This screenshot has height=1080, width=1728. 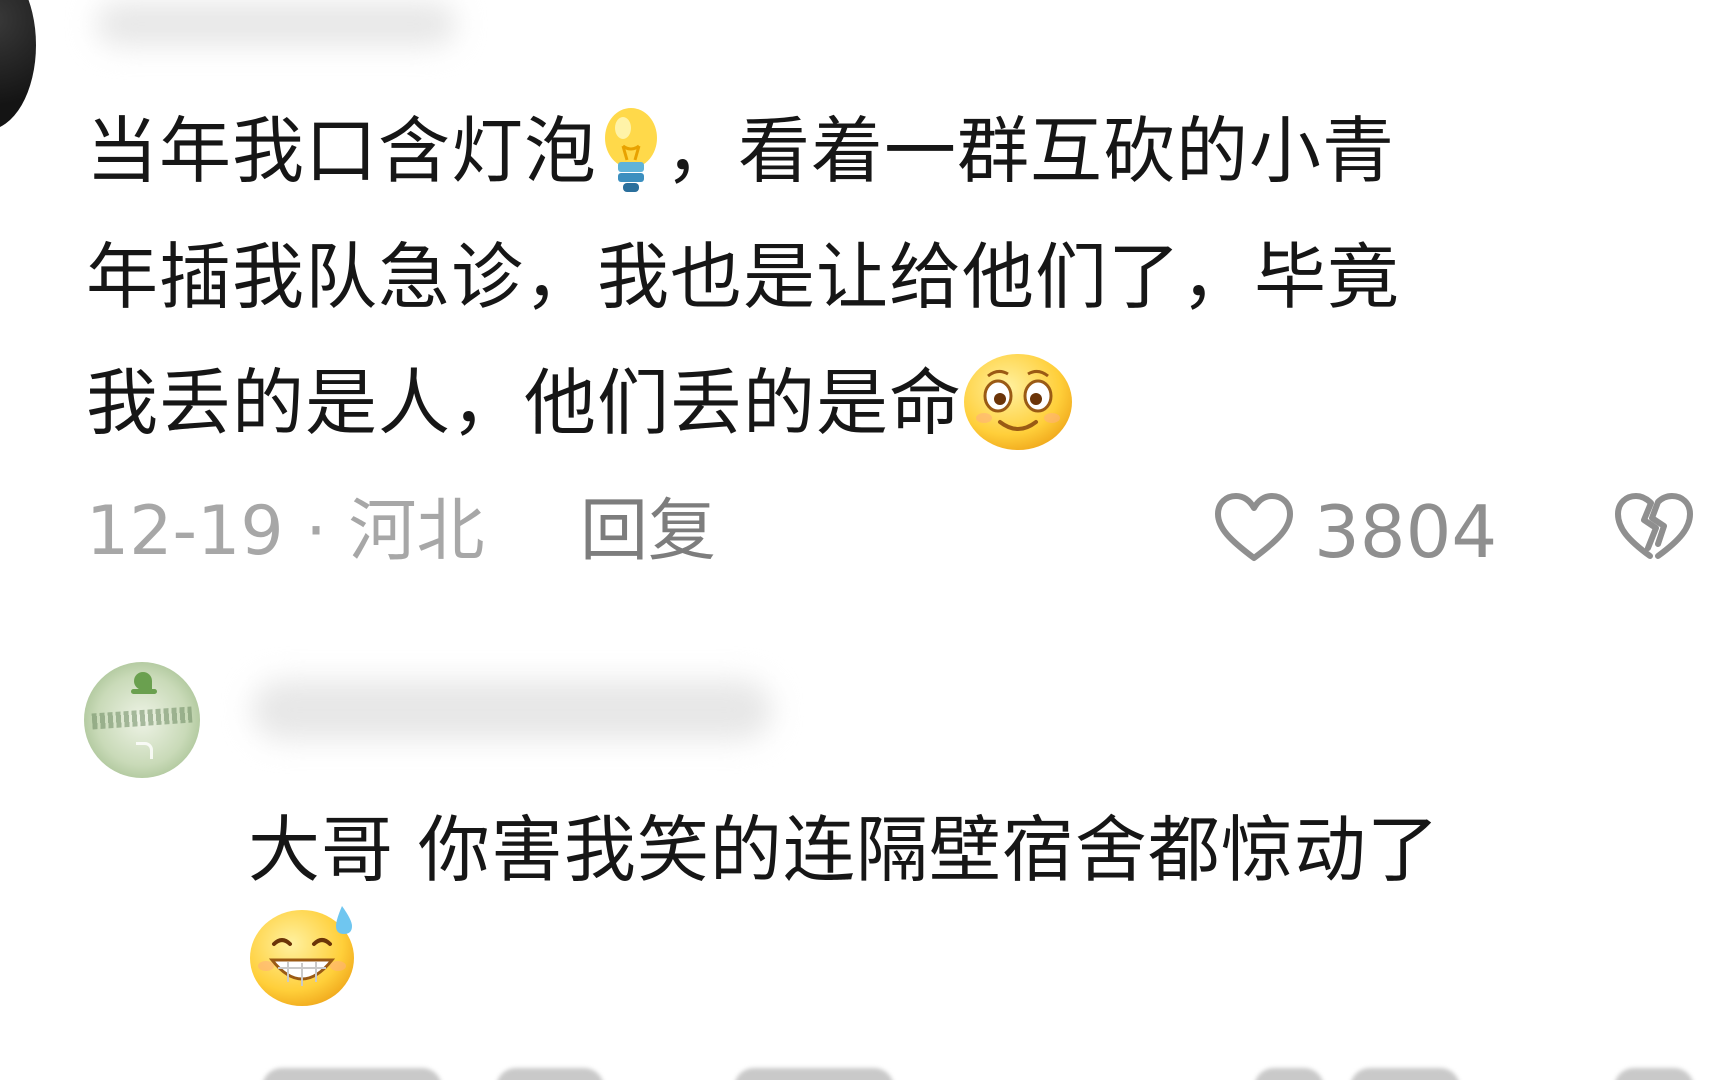 I want to click on lightbulb-emoji-icon, so click(x=631, y=152).